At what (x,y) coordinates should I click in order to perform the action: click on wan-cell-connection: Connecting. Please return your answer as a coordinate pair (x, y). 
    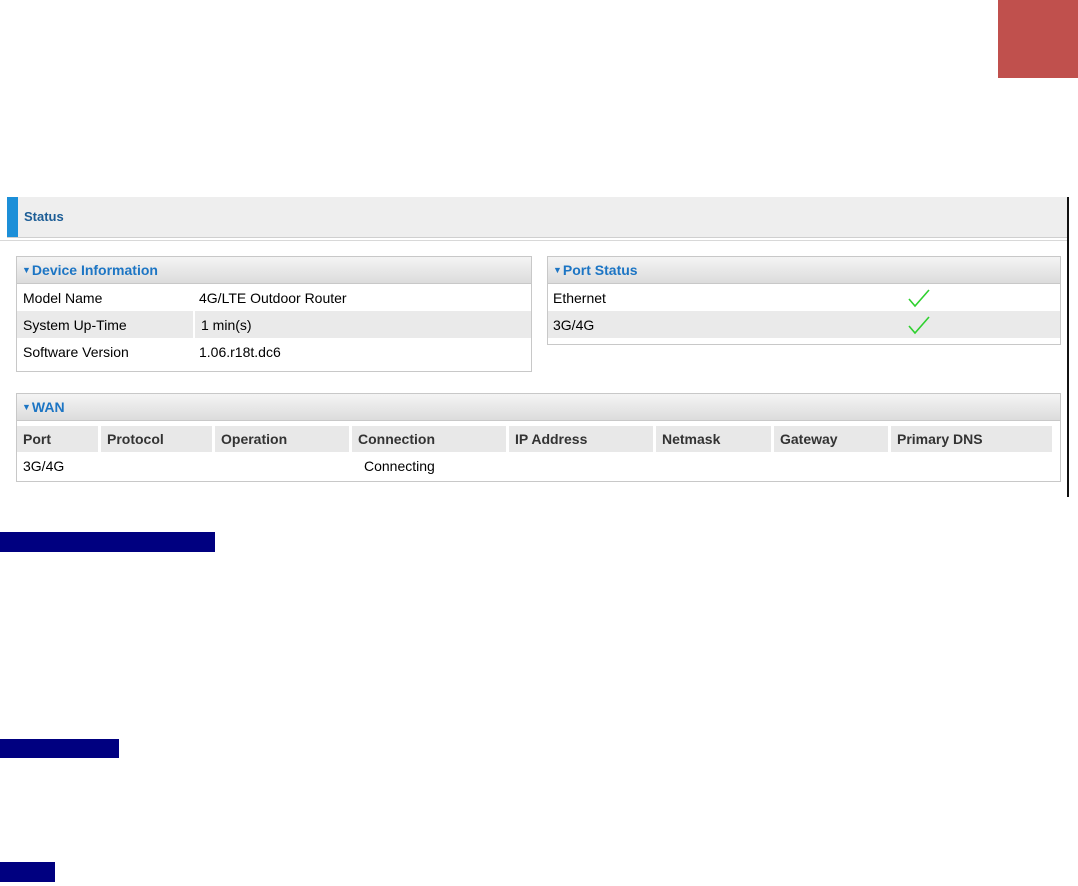
    Looking at the image, I should click on (399, 465).